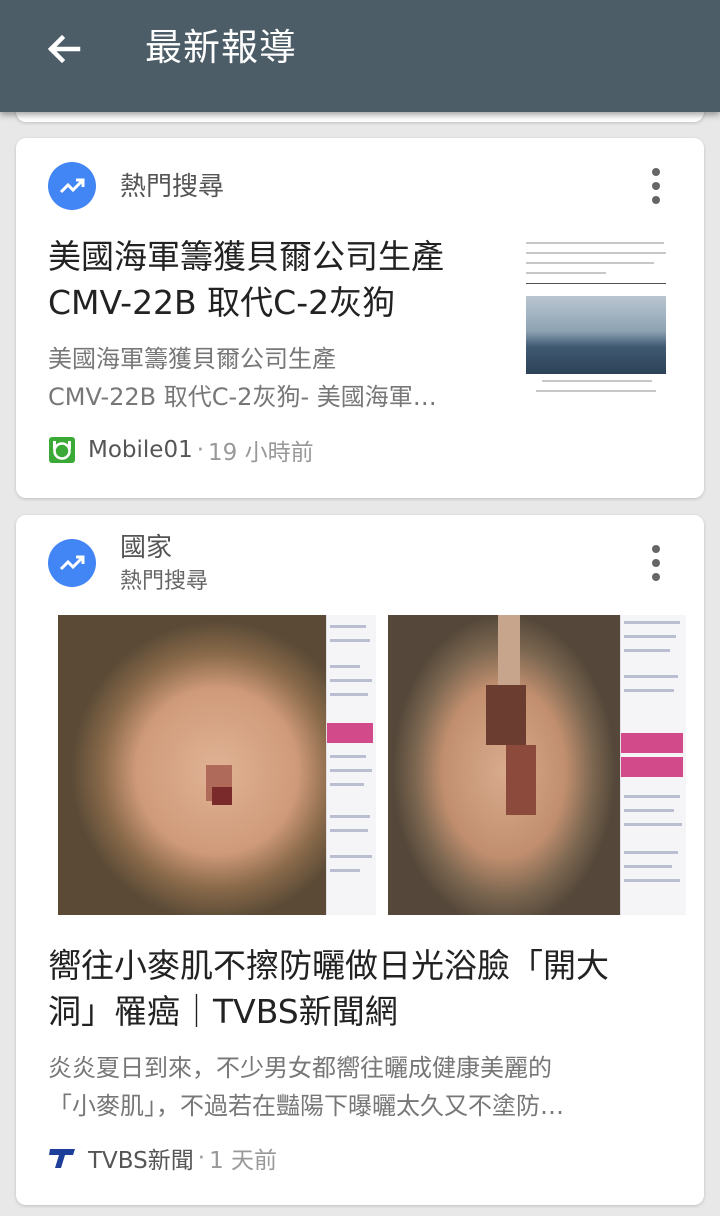 This screenshot has height=1216, width=720. I want to click on page-title: 最新報導, so click(221, 47).